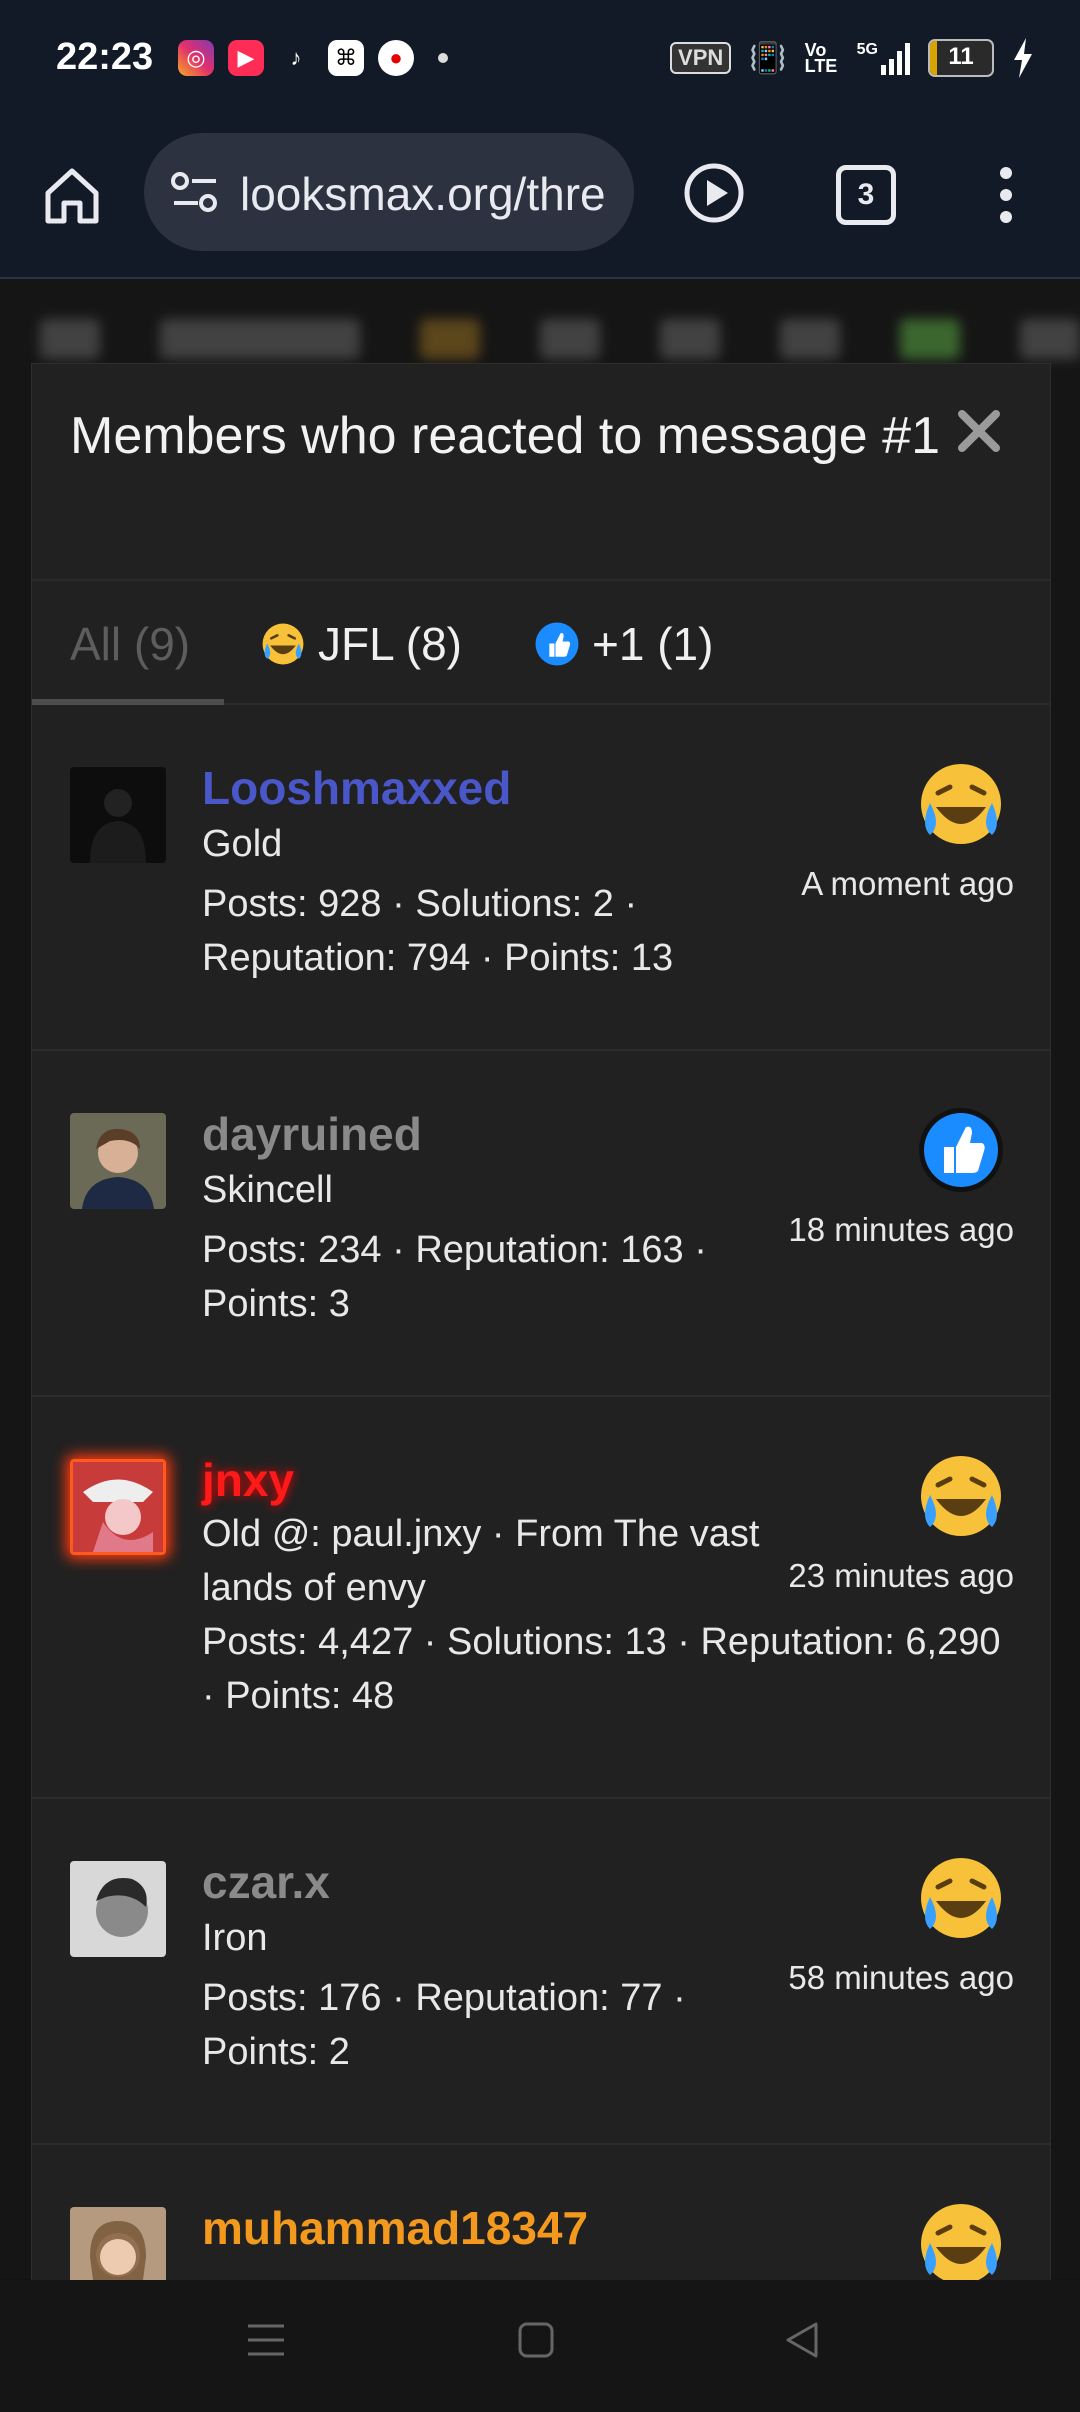 The image size is (1080, 2412). I want to click on member-name: muhammad18347, so click(395, 2228).